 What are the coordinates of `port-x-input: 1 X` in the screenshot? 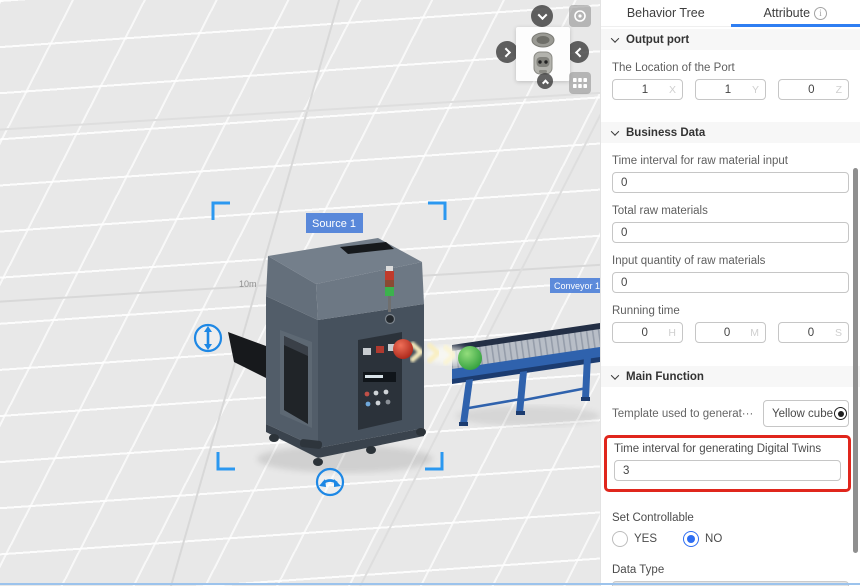 It's located at (647, 89).